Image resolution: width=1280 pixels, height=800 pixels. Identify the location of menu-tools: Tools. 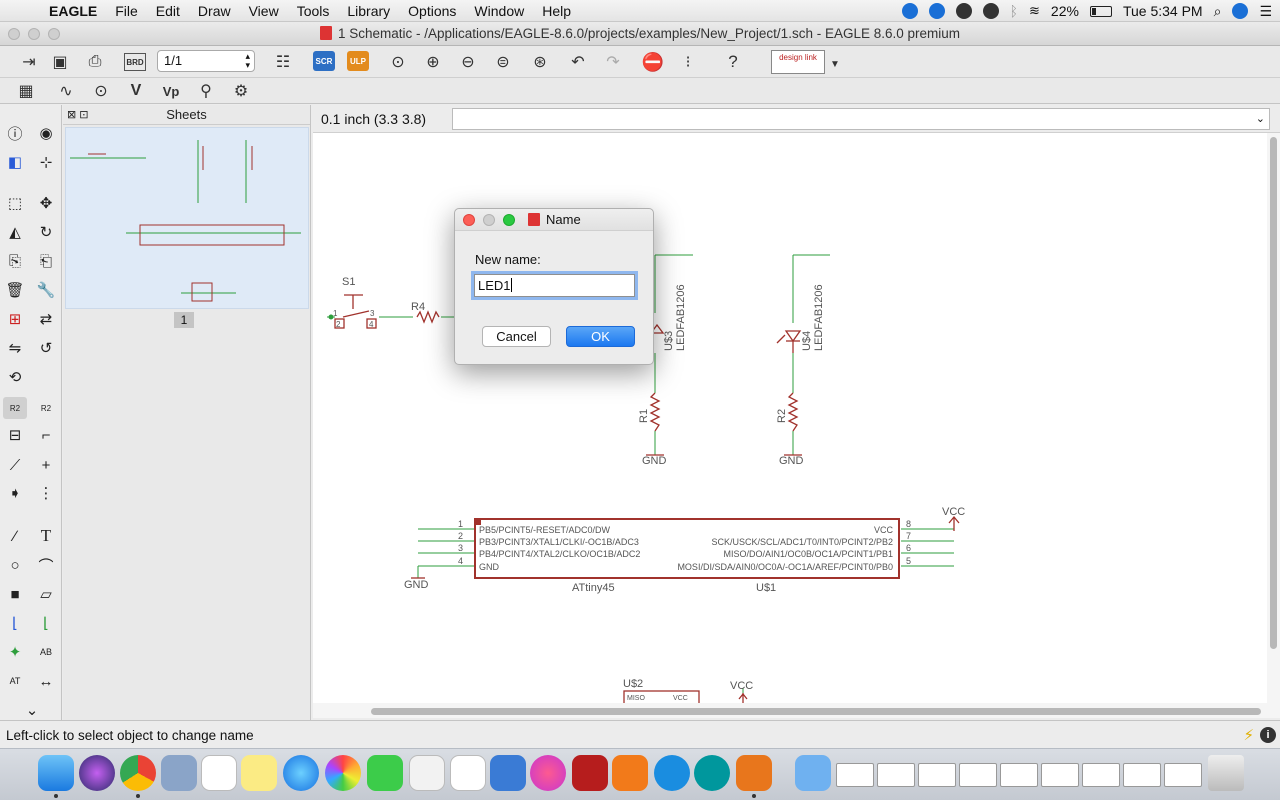
(313, 11).